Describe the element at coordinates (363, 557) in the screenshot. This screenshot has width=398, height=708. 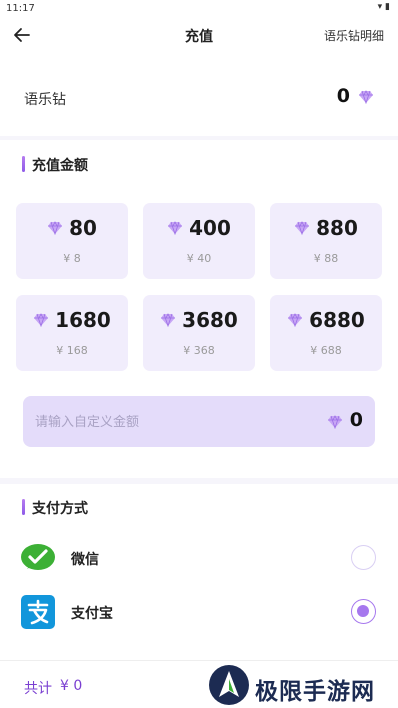
I see `payment-radio` at that location.